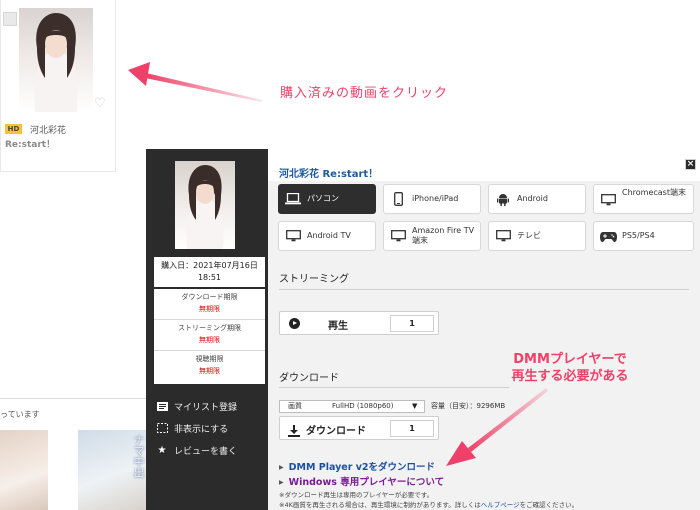  What do you see at coordinates (56, 60) in the screenshot?
I see `video-thumbnail` at bounding box center [56, 60].